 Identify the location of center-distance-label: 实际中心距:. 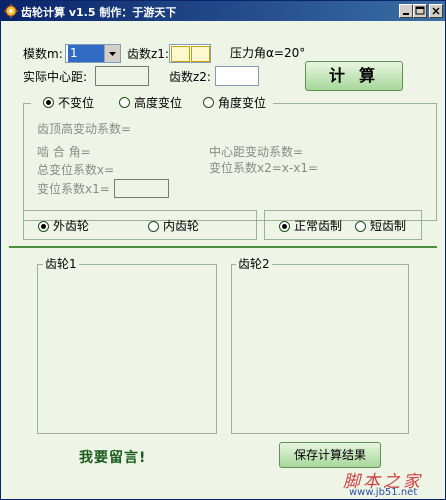
(55, 77).